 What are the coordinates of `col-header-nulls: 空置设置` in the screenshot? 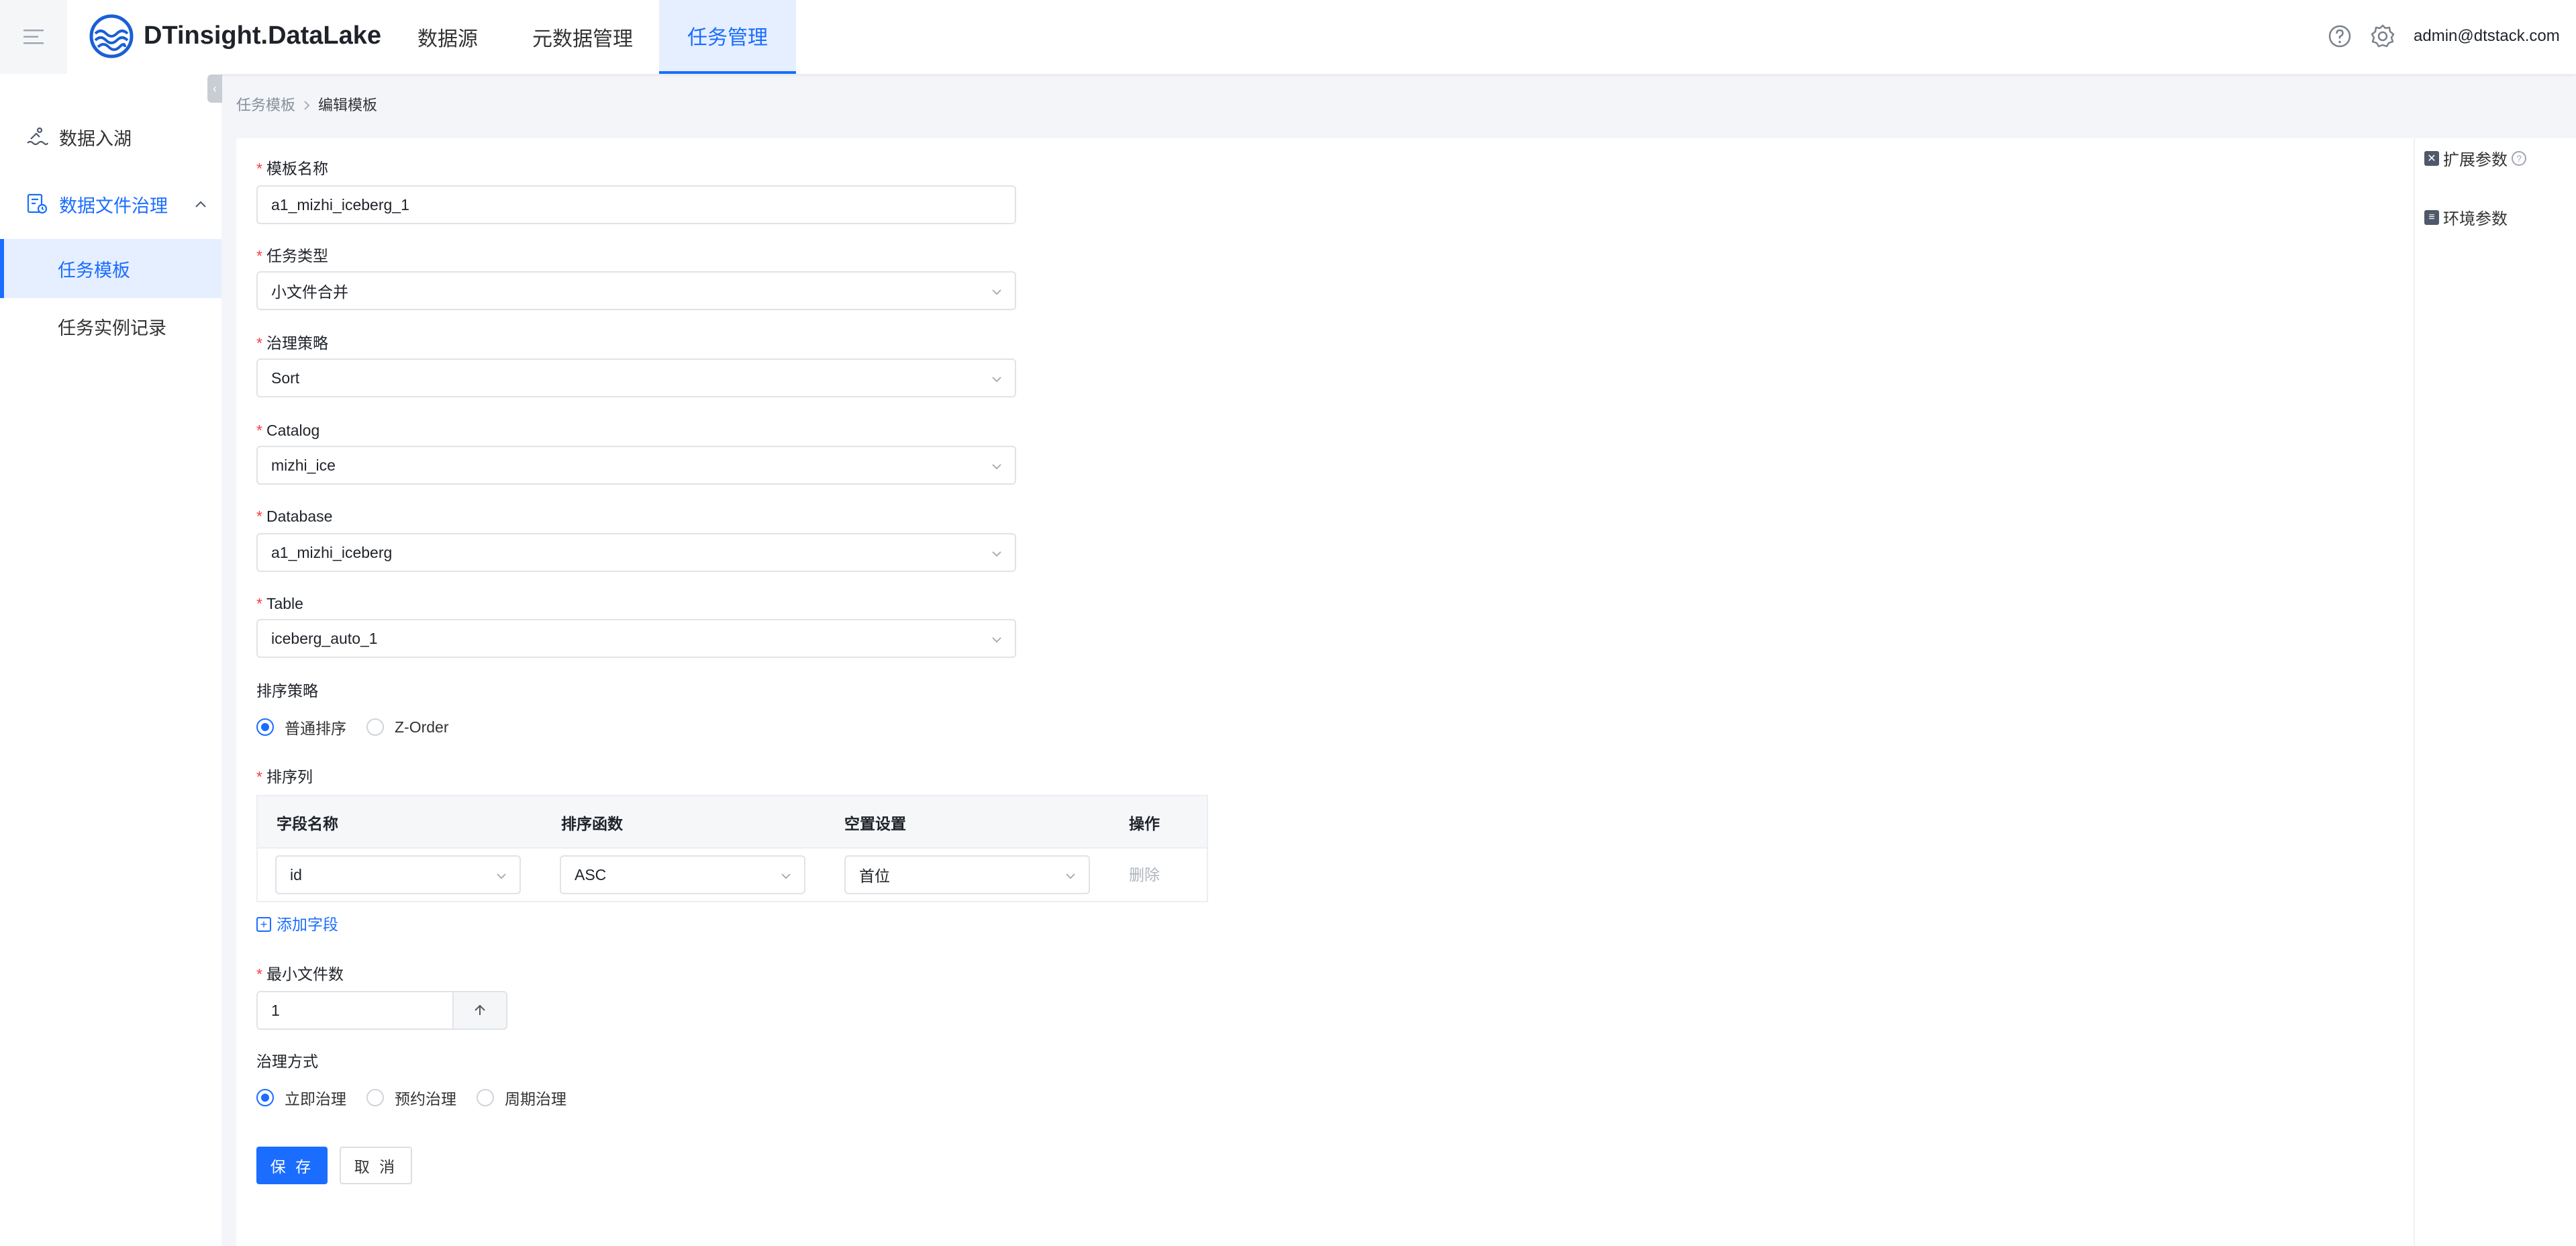 It's located at (875, 823).